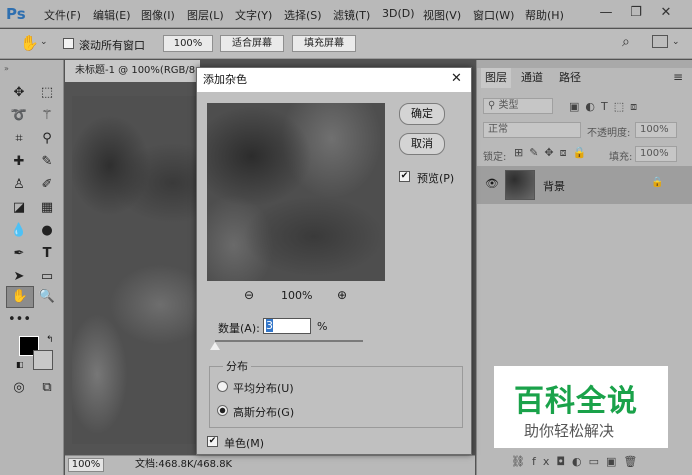 The height and width of the screenshot is (475, 692). Describe the element at coordinates (222, 410) in the screenshot. I see `gaussian-radio` at that location.